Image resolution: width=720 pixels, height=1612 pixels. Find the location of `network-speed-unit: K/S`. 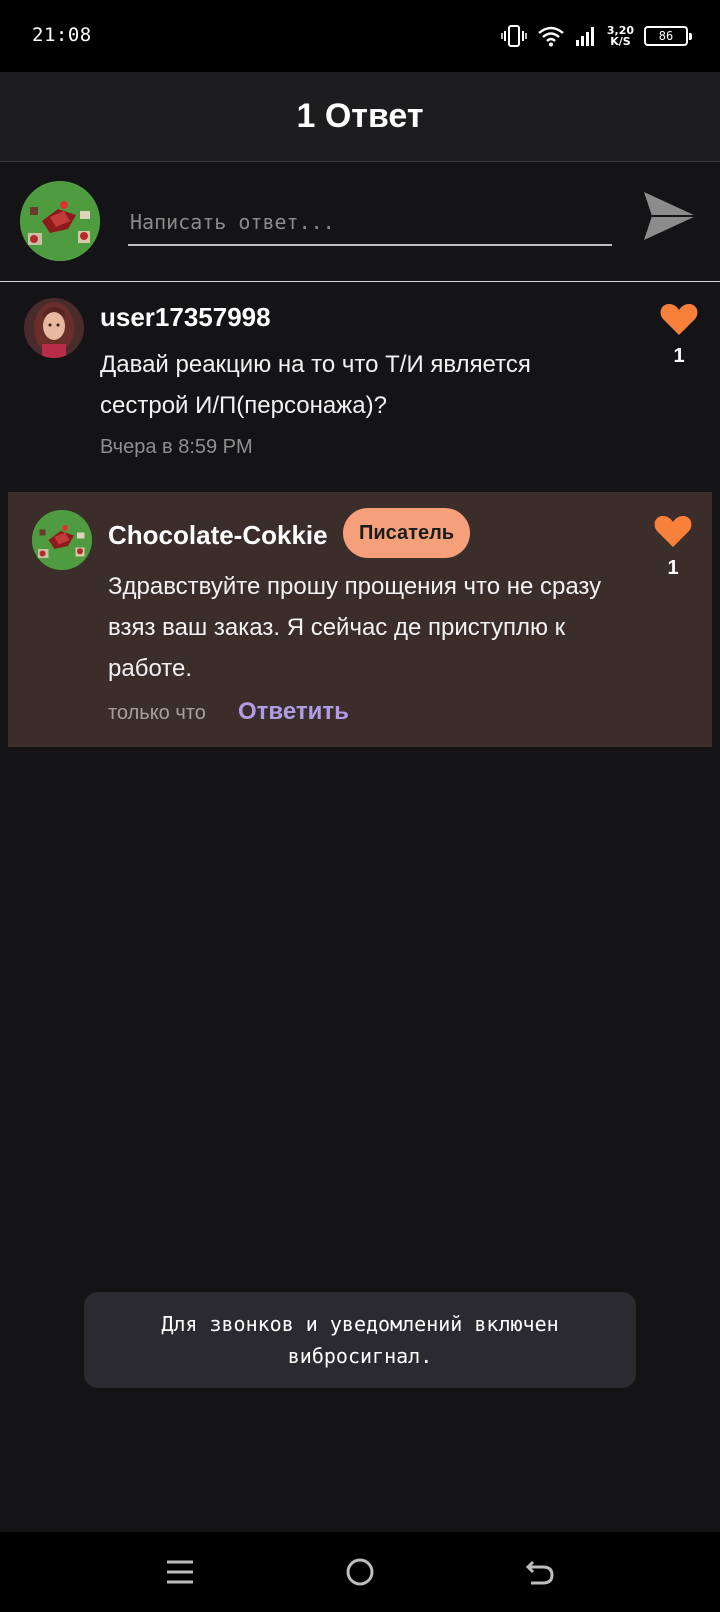

network-speed-unit: K/S is located at coordinates (620, 41).